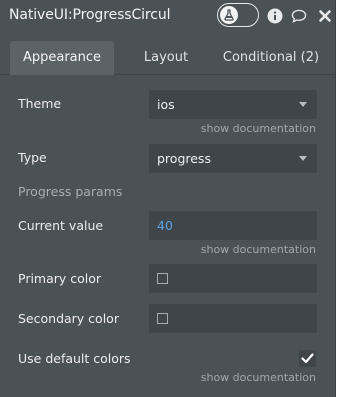 The image size is (339, 397). Describe the element at coordinates (233, 225) in the screenshot. I see `current-value-input: 40` at that location.